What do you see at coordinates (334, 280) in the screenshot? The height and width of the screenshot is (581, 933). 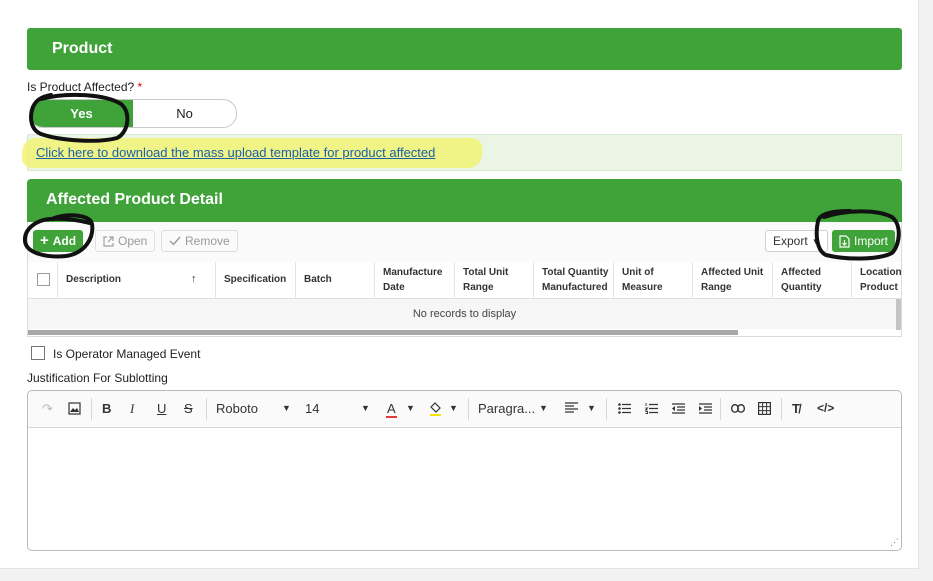 I see `column-header-batch: Batch` at bounding box center [334, 280].